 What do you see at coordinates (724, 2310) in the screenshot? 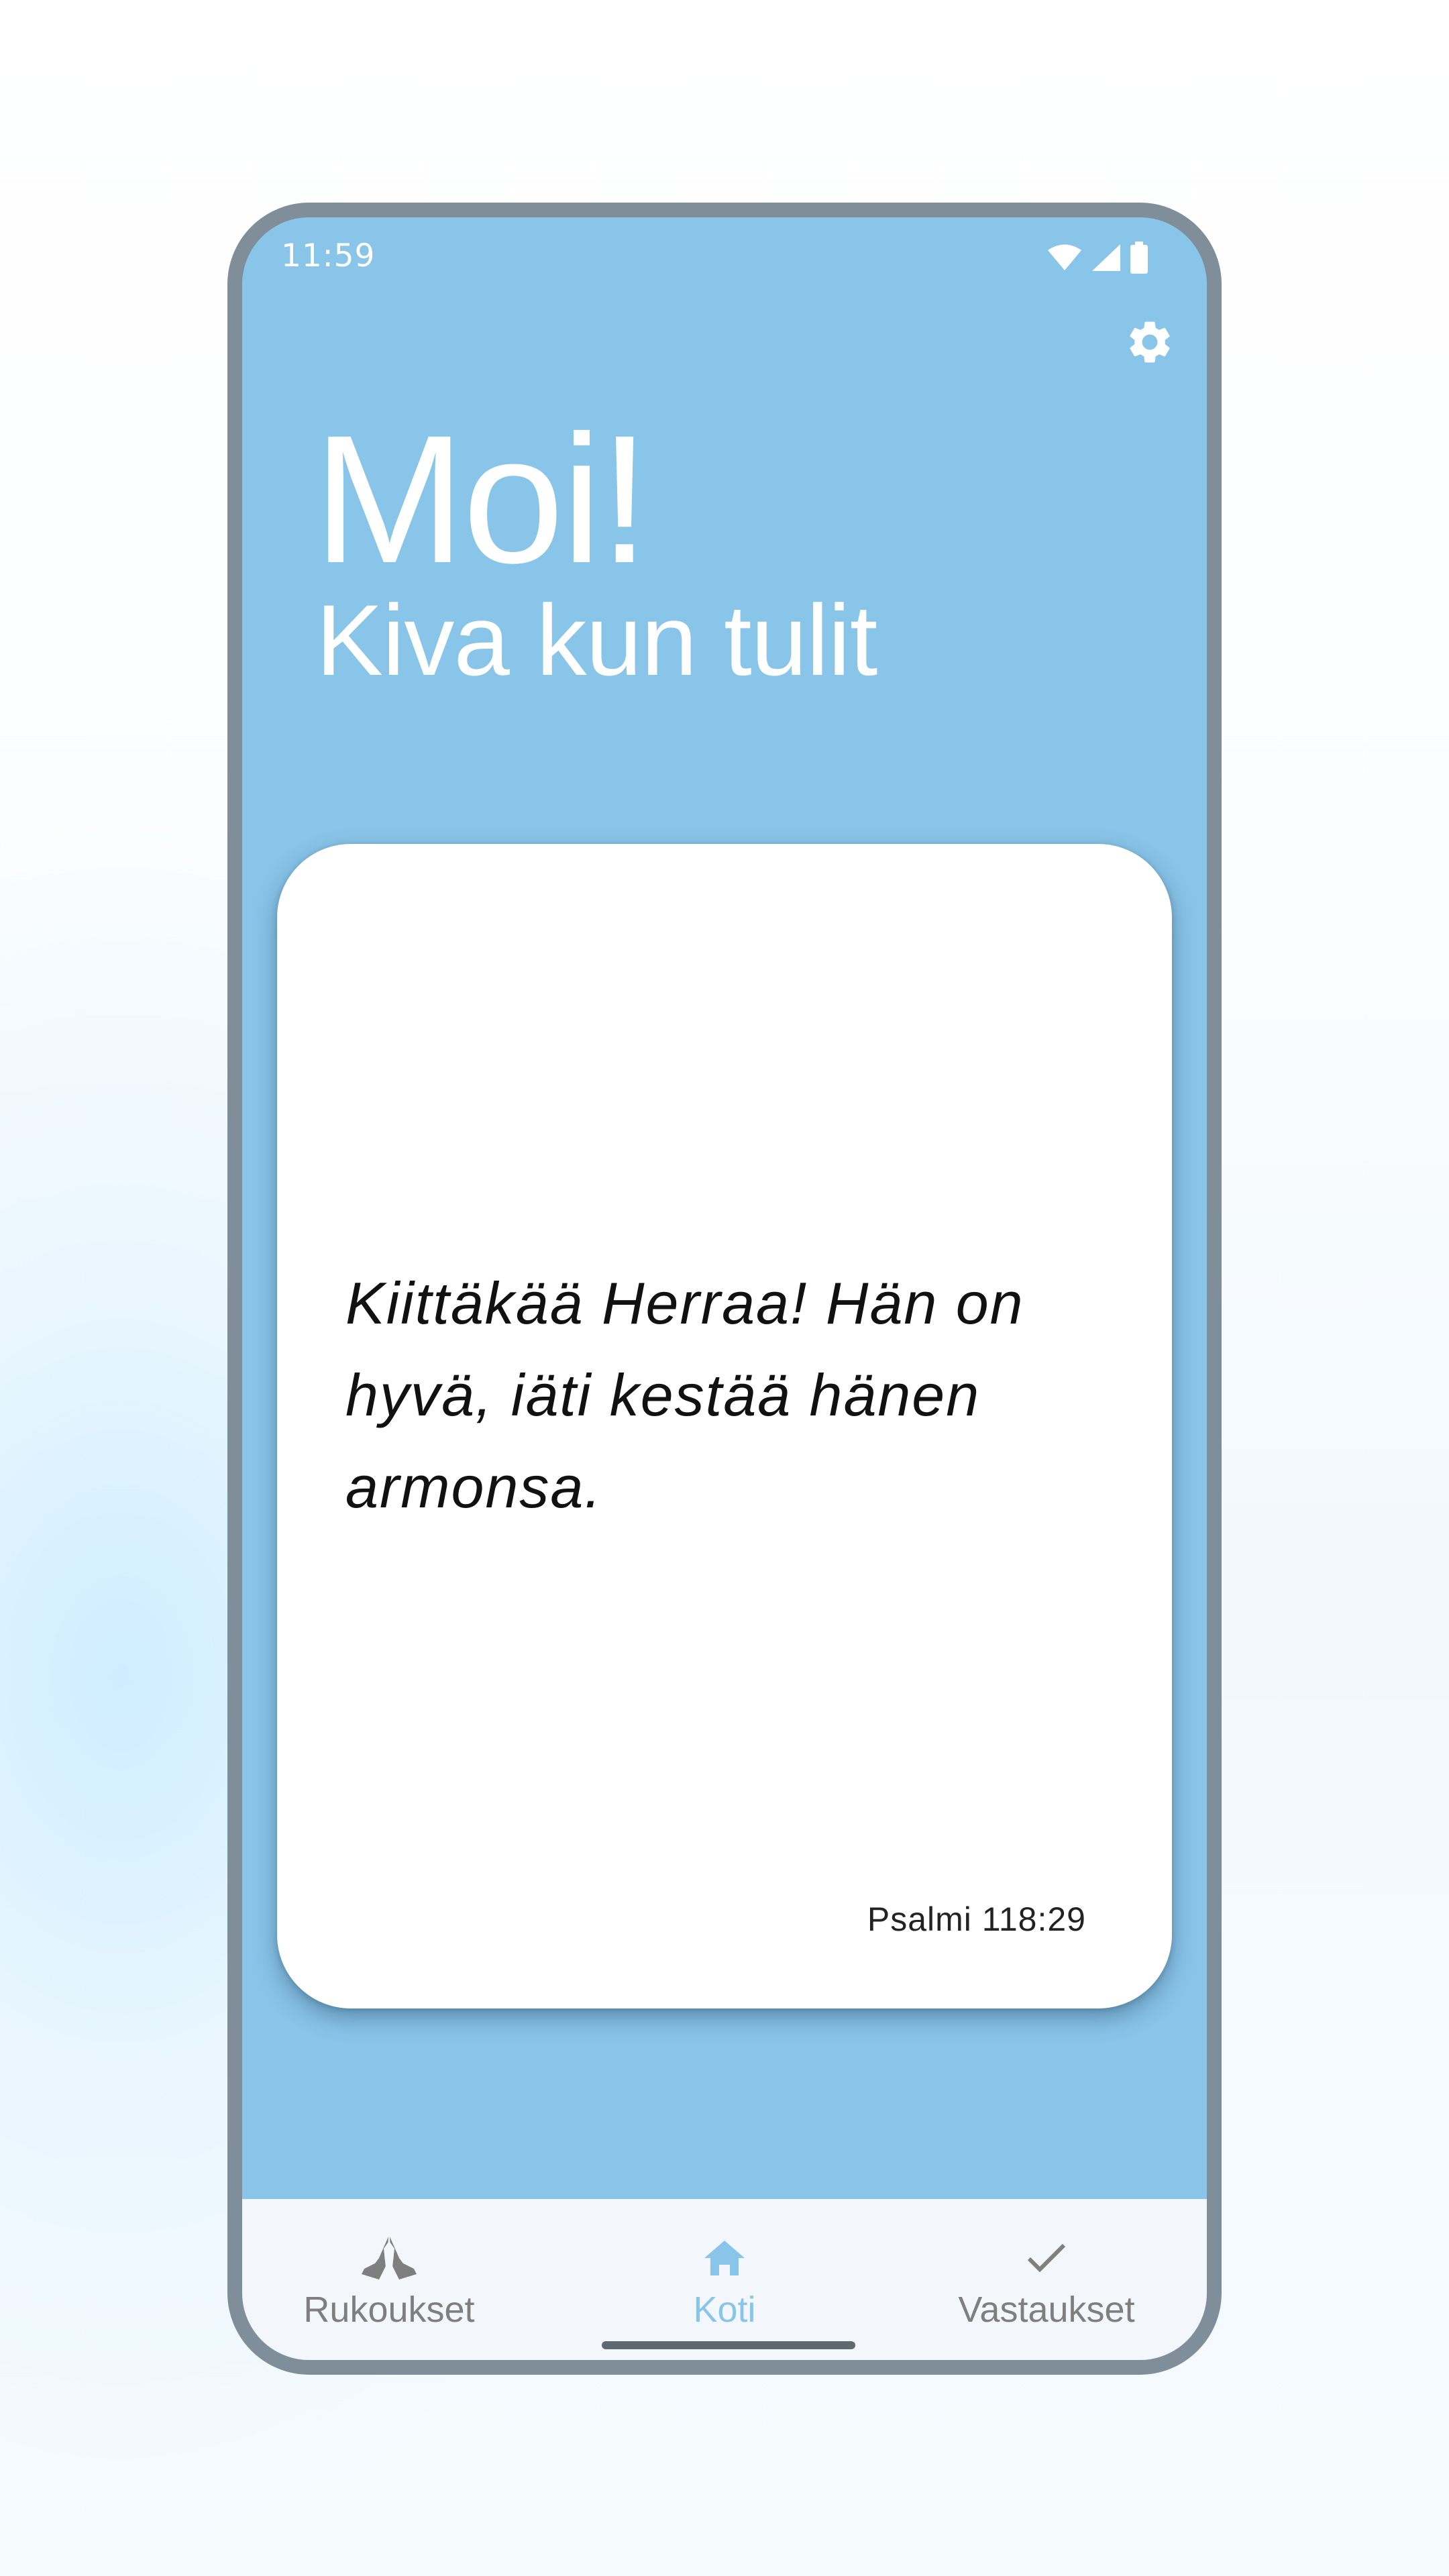
I see `nav-label-koti: Koti` at bounding box center [724, 2310].